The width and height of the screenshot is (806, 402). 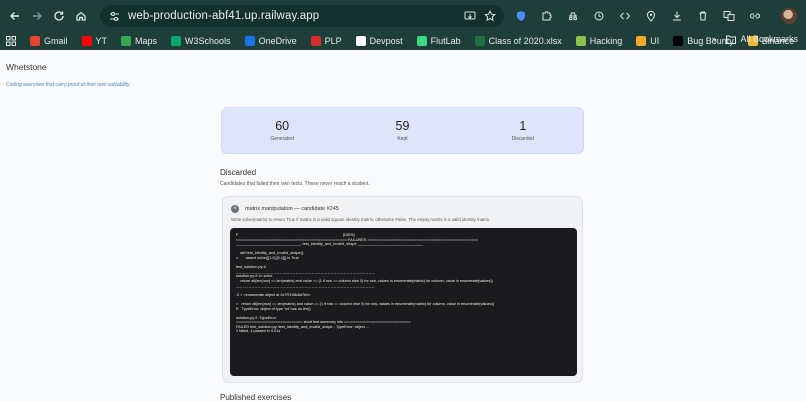 I want to click on plp-icon, so click(x=315, y=41).